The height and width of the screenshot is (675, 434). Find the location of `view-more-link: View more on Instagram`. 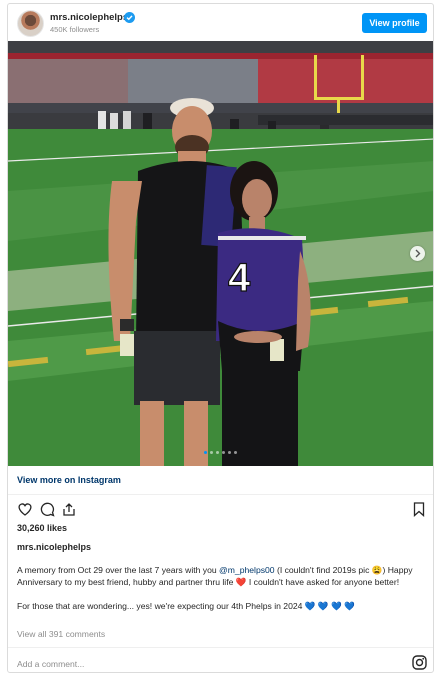

view-more-link: View more on Instagram is located at coordinates (69, 480).